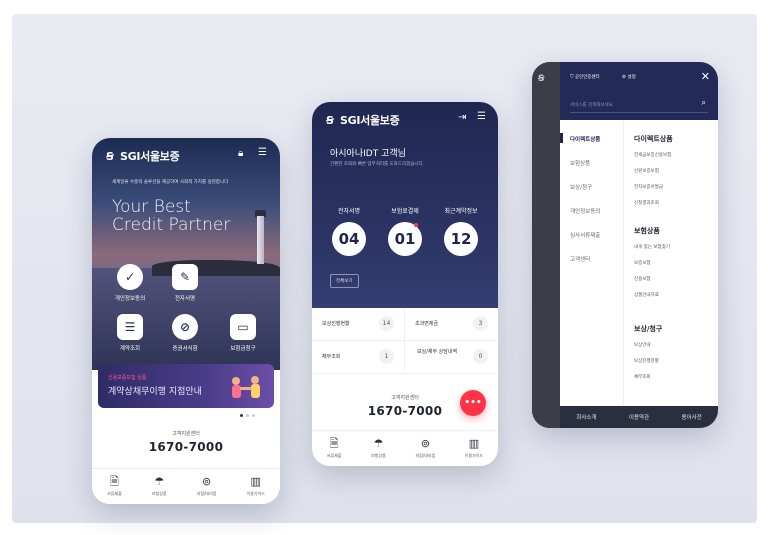 The image size is (768, 535). I want to click on section-title: 보상/청구, so click(648, 329).